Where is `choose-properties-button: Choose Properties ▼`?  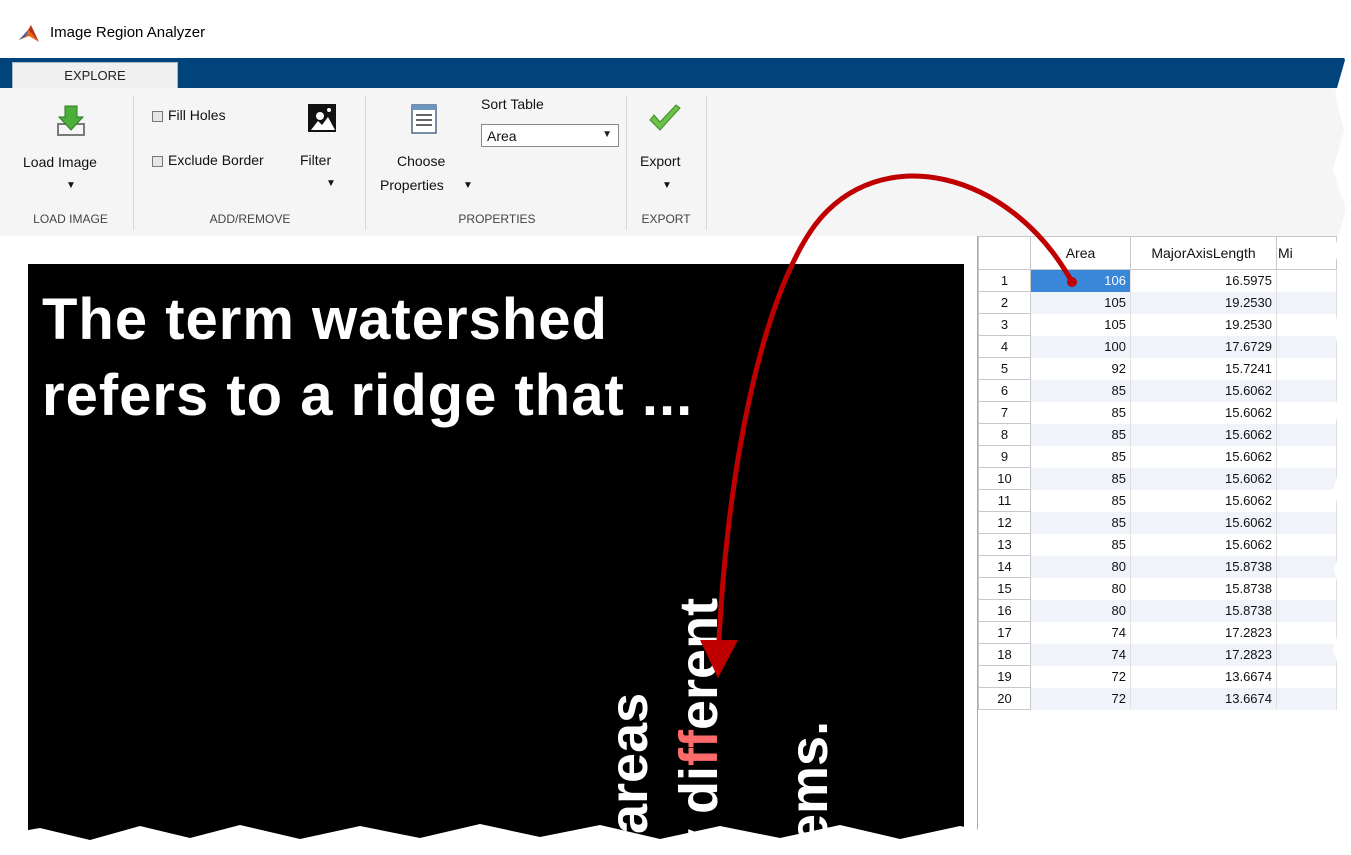 choose-properties-button: Choose Properties ▼ is located at coordinates (426, 150).